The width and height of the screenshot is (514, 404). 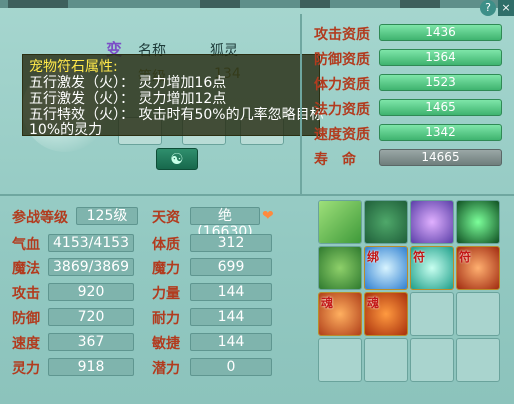 What do you see at coordinates (373, 257) in the screenshot?
I see `skill-tag: 绑` at bounding box center [373, 257].